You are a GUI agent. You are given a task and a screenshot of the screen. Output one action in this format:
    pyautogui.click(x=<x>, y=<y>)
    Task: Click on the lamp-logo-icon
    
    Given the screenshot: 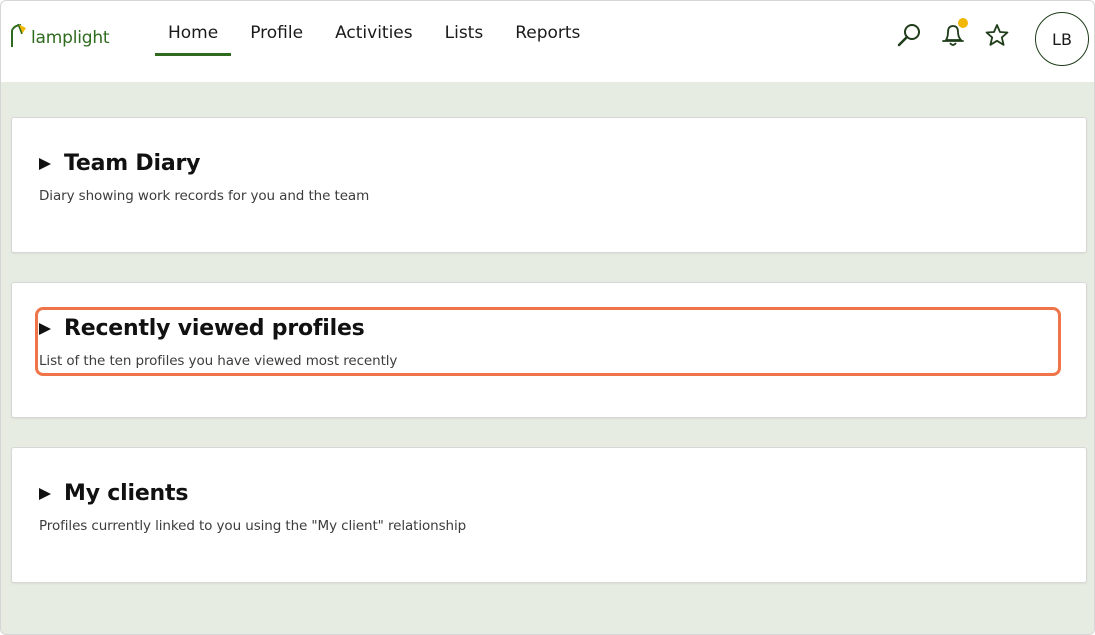 What is the action you would take?
    pyautogui.click(x=18, y=35)
    